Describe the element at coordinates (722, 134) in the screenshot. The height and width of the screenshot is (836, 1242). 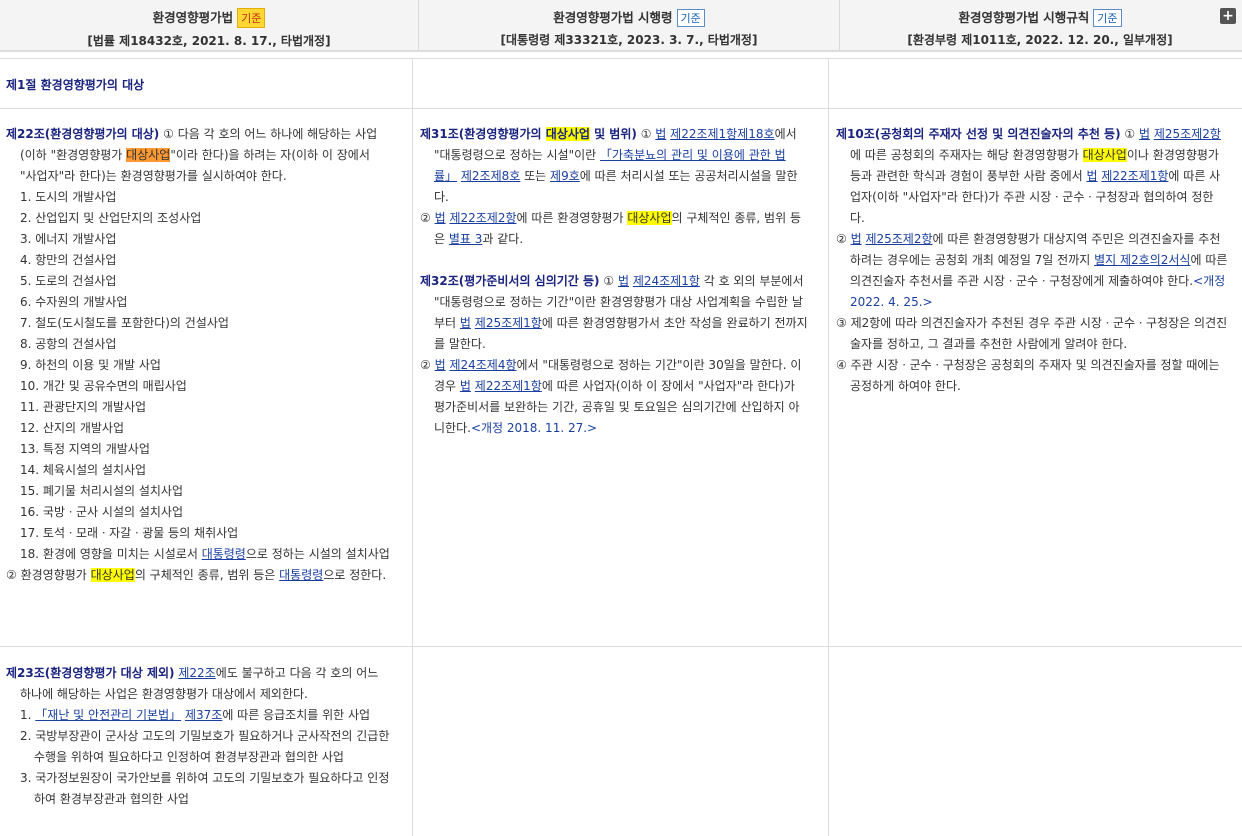
I see `article-ref-link: 제22조제1항제18호` at that location.